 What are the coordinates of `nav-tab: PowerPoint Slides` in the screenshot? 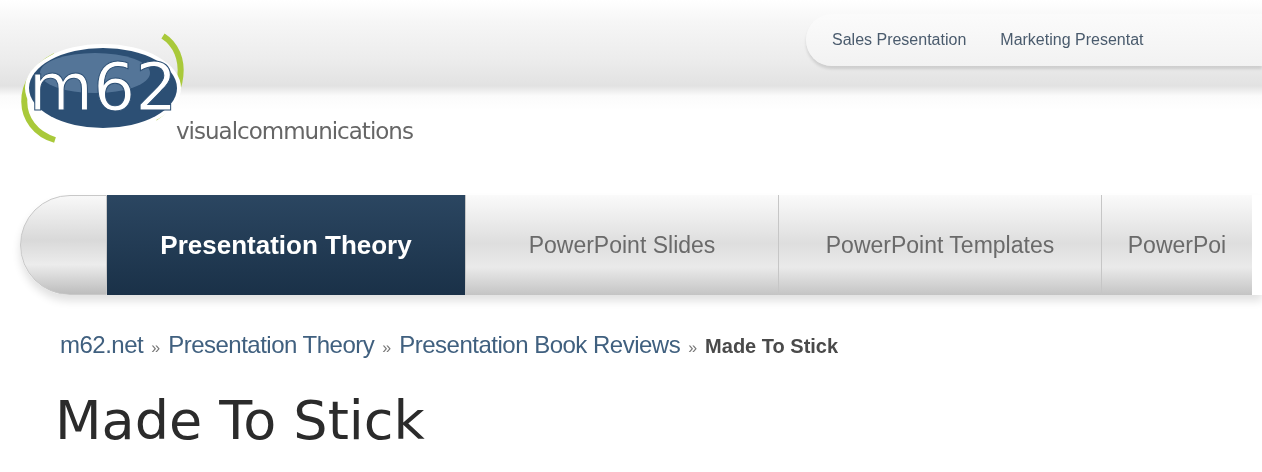 It's located at (621, 245).